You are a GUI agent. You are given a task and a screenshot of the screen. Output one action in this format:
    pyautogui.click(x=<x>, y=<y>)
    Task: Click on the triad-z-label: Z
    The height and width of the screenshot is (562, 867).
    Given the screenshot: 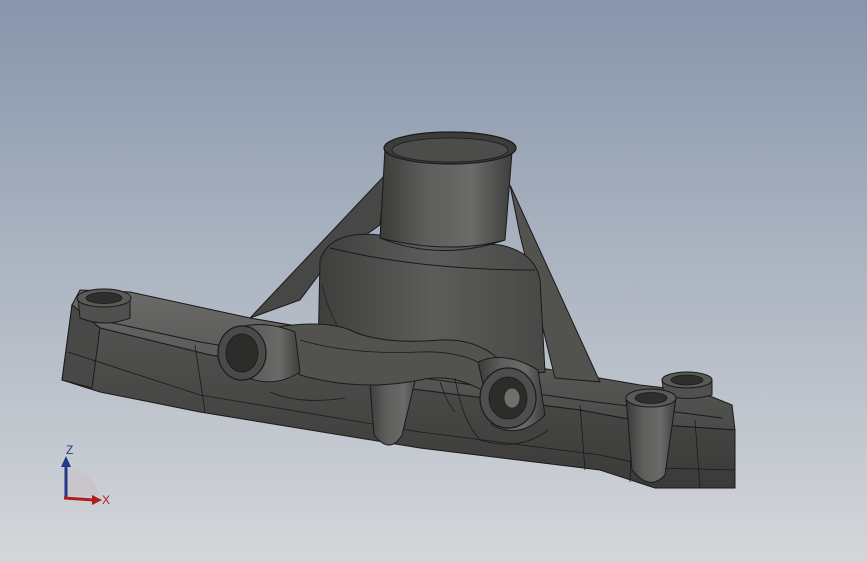 What is the action you would take?
    pyautogui.click(x=69, y=450)
    